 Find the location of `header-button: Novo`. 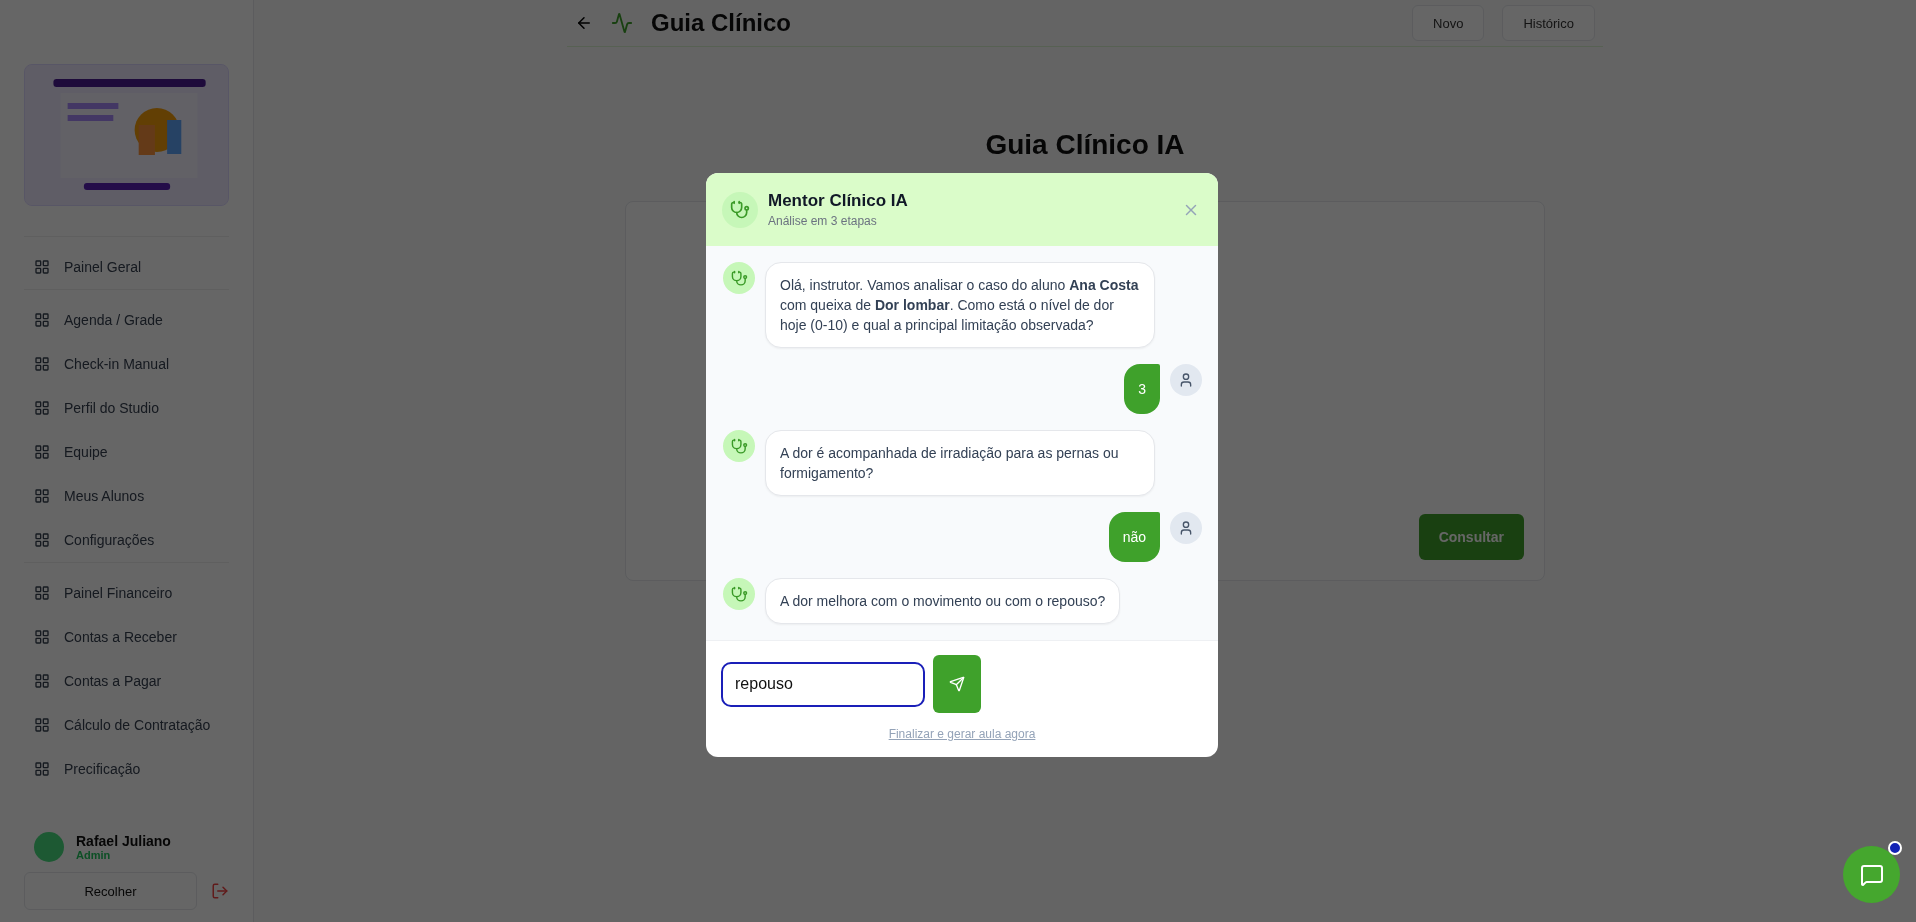

header-button: Novo is located at coordinates (1448, 23).